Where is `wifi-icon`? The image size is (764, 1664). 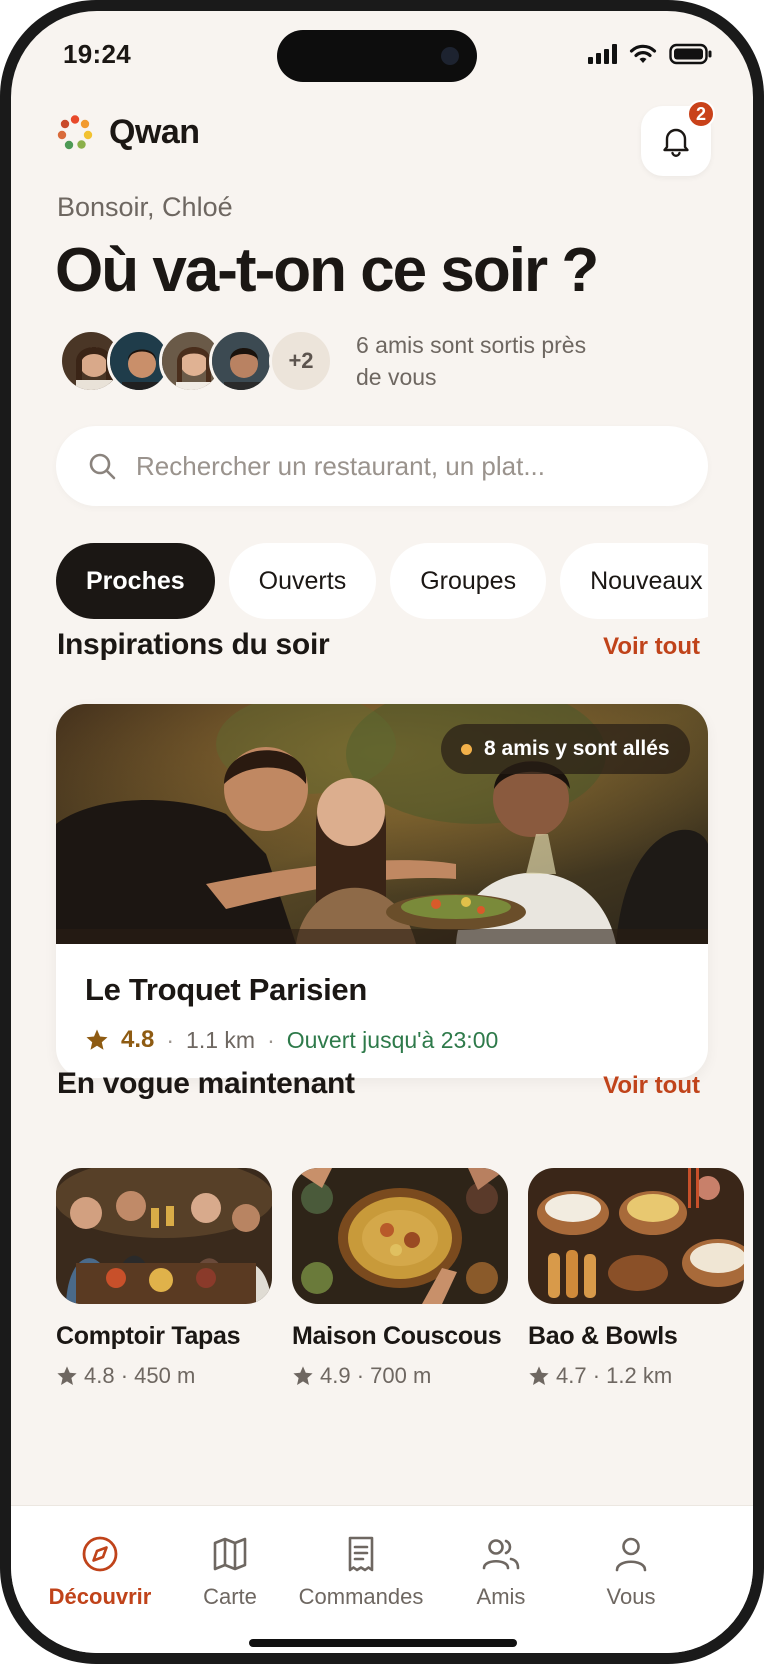 wifi-icon is located at coordinates (643, 53).